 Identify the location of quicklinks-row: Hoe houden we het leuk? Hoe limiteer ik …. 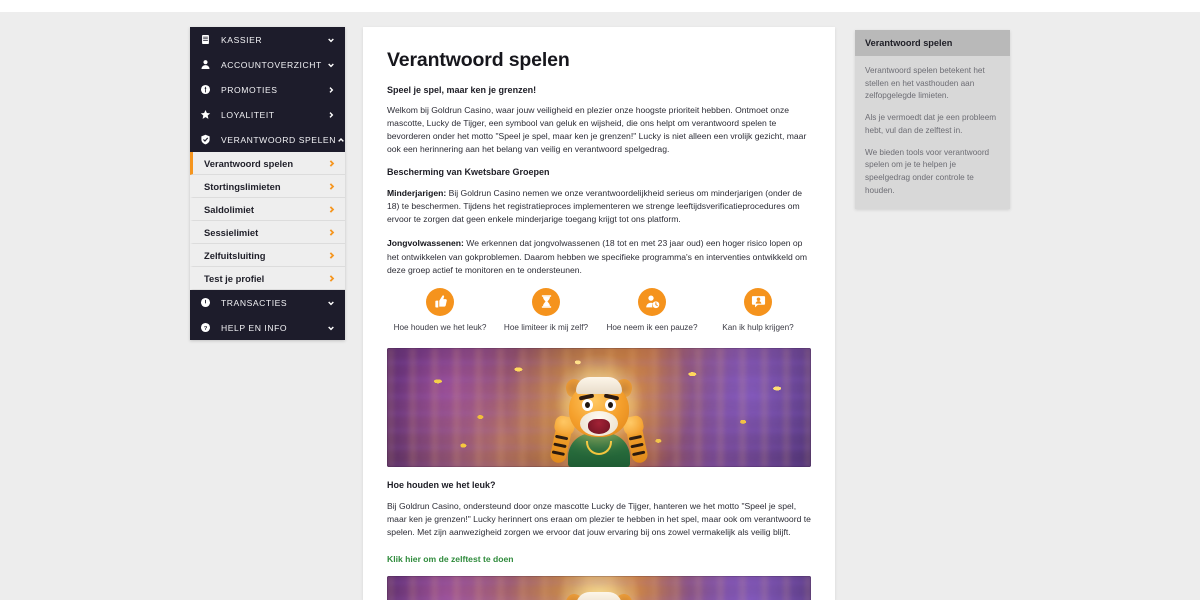
(599, 309).